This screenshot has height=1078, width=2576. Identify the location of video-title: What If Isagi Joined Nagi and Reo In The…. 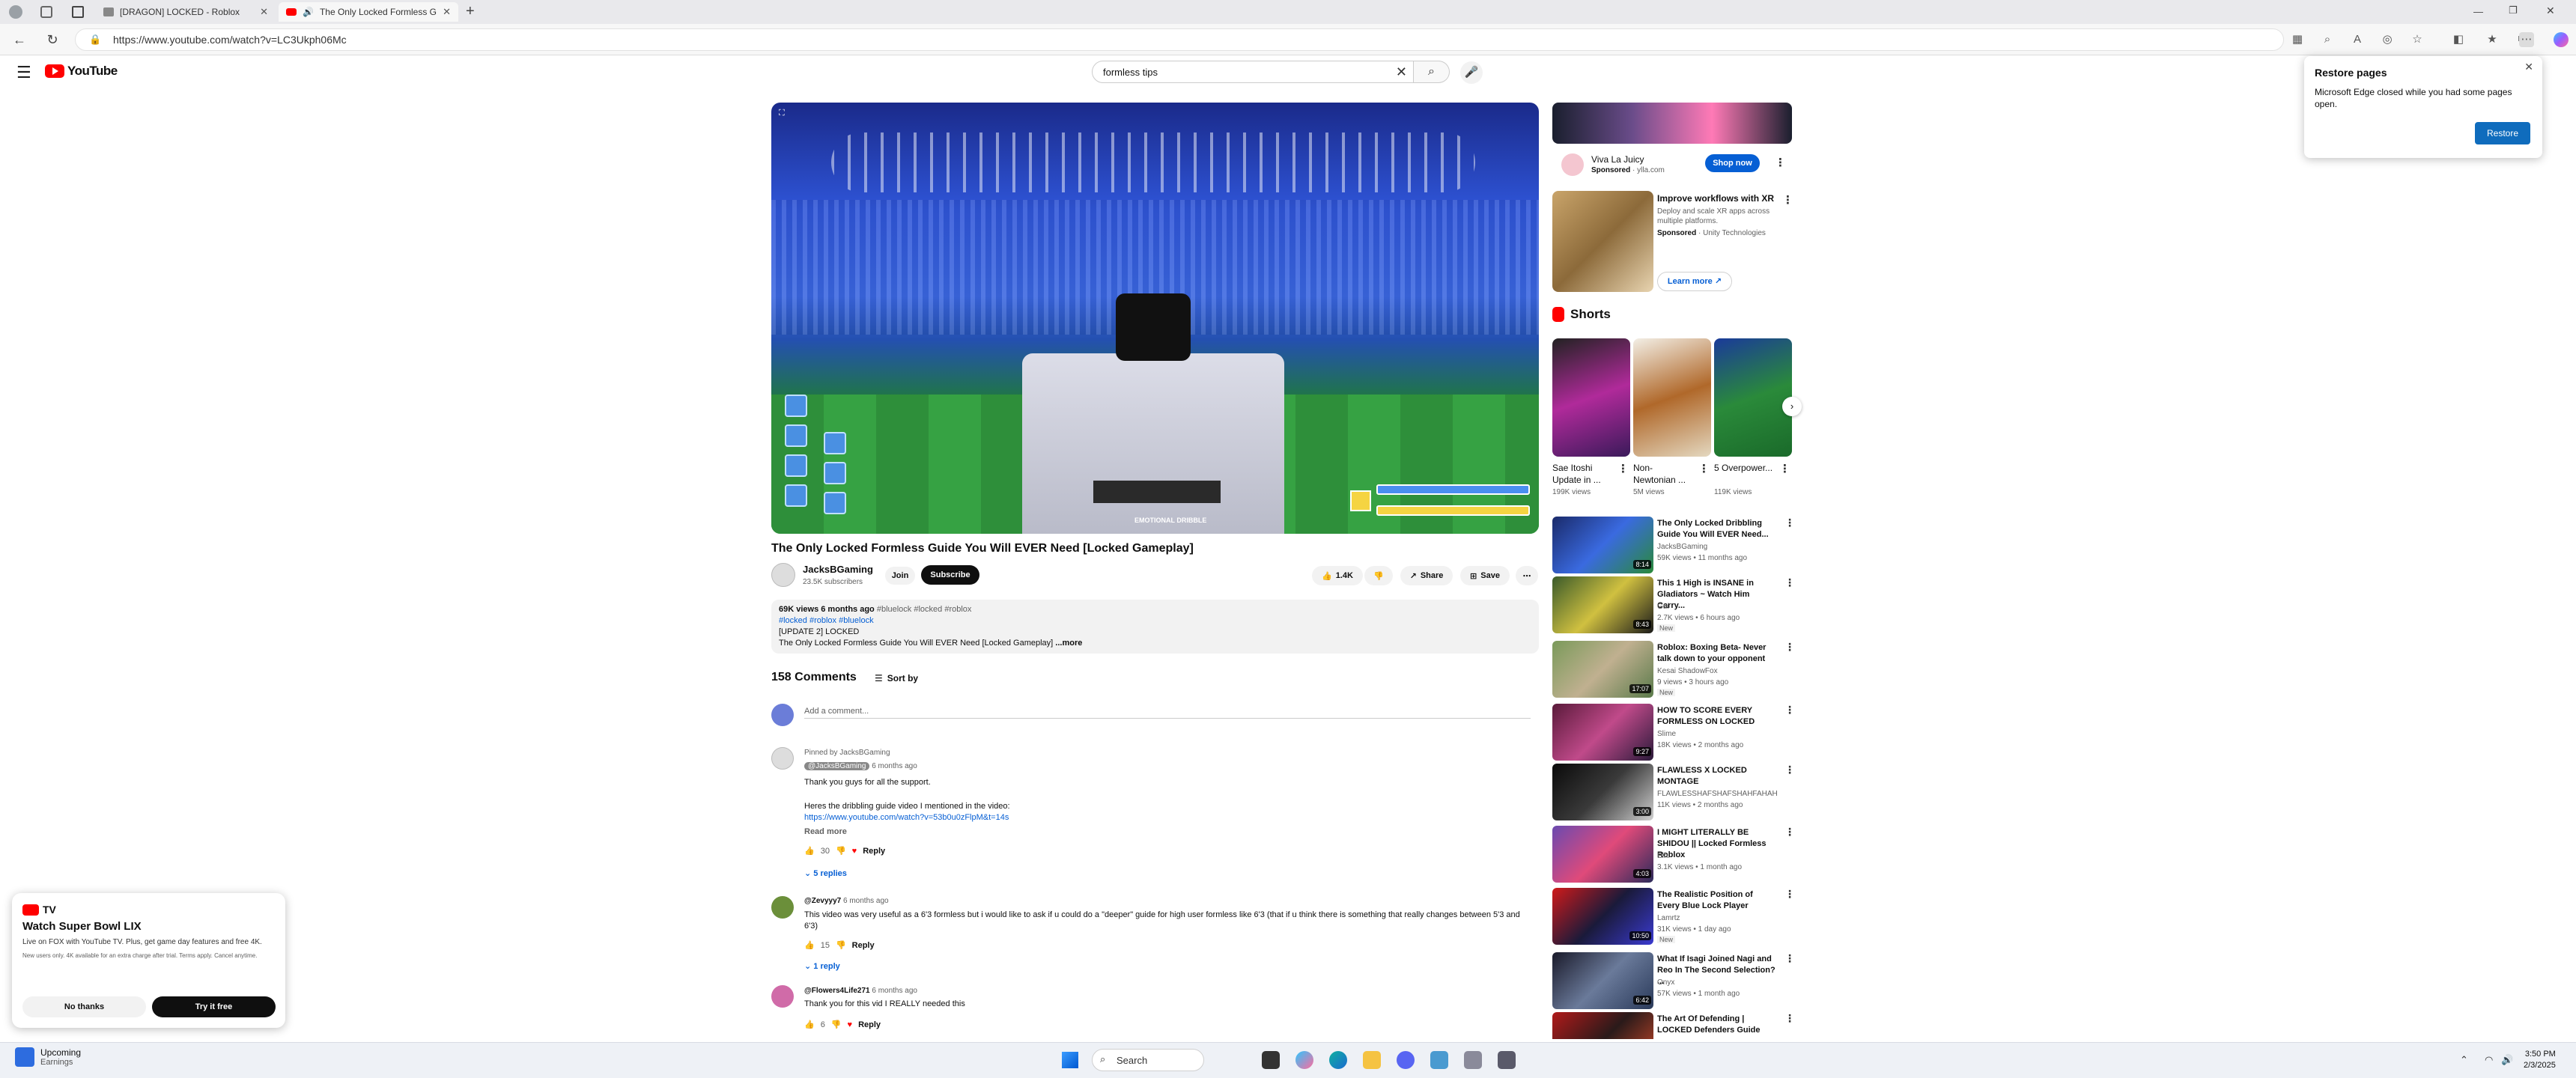
(1717, 970).